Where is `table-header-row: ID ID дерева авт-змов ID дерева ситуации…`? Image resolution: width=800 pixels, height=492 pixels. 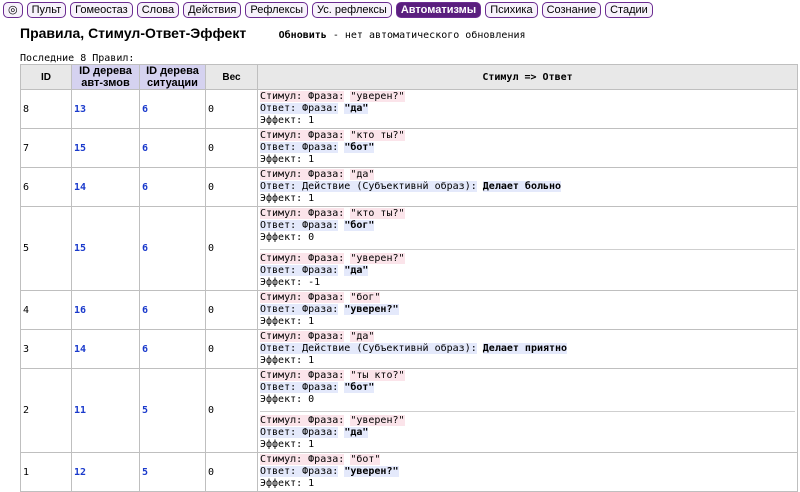 table-header-row: ID ID дерева авт-змов ID дерева ситуации… is located at coordinates (409, 77).